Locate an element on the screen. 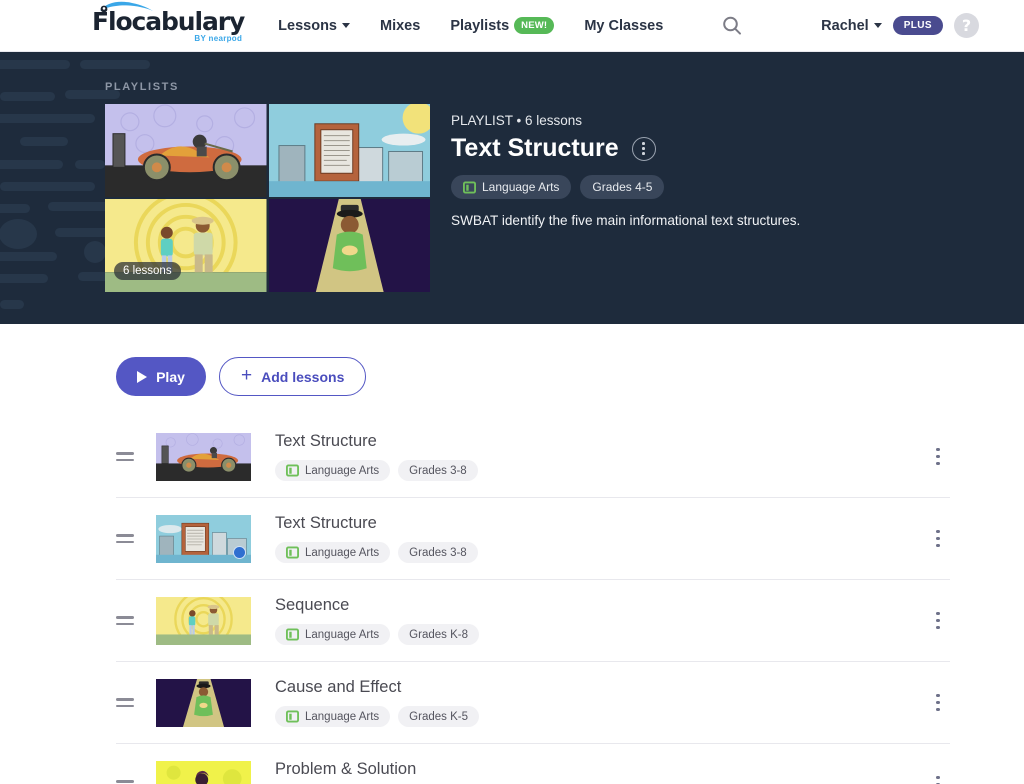 This screenshot has height=784, width=1024. user-name-label: Rachel is located at coordinates (845, 25).